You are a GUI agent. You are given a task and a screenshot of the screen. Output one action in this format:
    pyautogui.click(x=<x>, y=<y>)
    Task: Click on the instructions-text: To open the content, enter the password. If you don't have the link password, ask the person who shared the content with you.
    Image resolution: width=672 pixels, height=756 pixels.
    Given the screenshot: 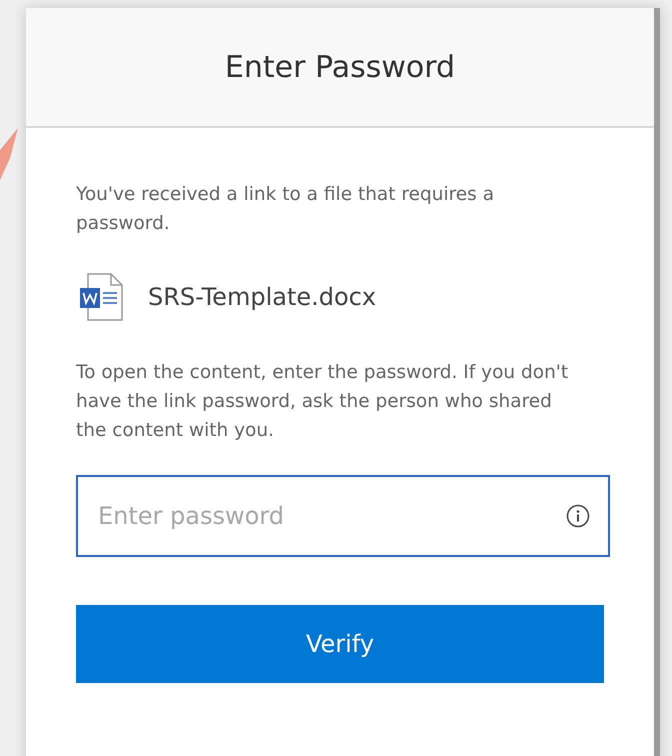 What is the action you would take?
    pyautogui.click(x=323, y=402)
    